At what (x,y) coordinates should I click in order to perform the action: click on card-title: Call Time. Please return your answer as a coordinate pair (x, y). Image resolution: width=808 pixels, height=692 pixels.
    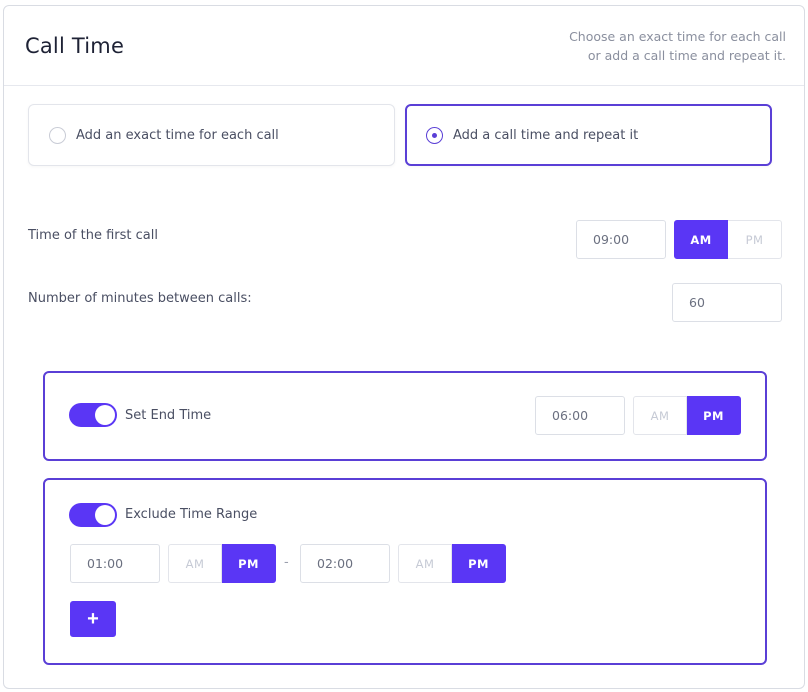
    Looking at the image, I should click on (75, 46).